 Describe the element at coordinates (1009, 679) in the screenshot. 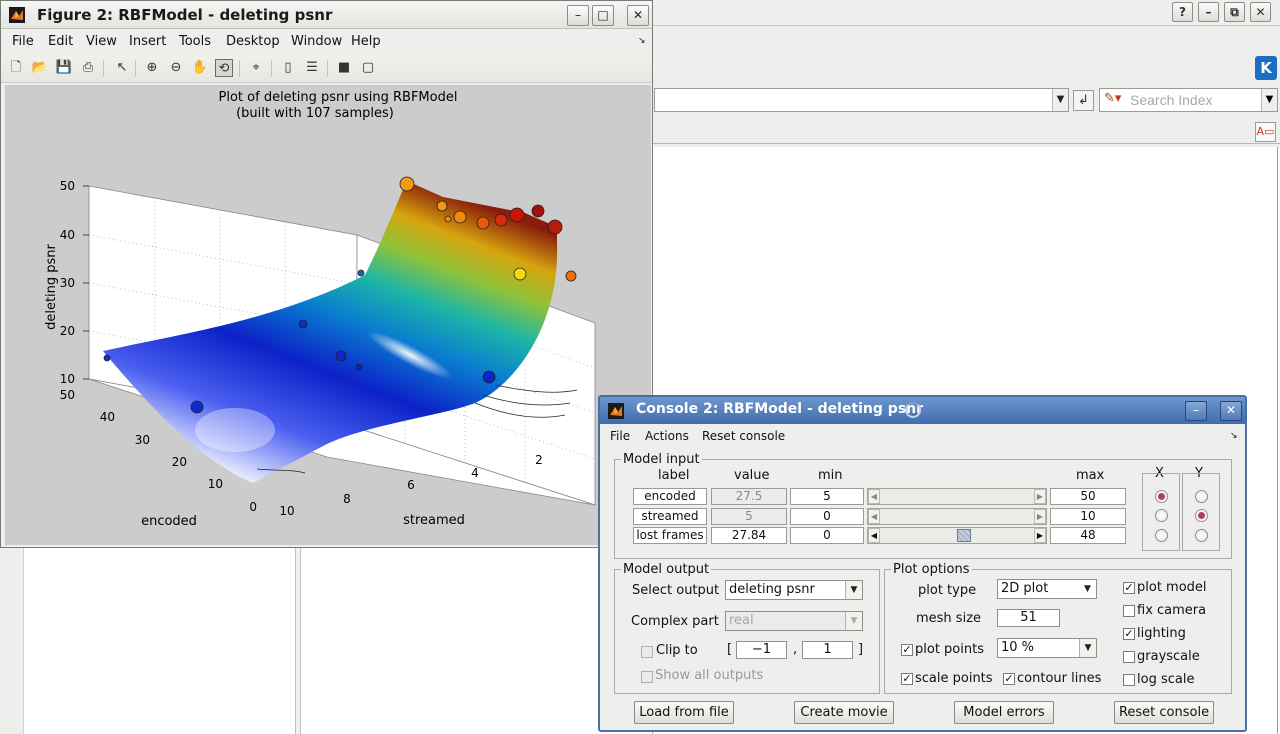

I see `contour-lines-checkbox: ✓` at that location.